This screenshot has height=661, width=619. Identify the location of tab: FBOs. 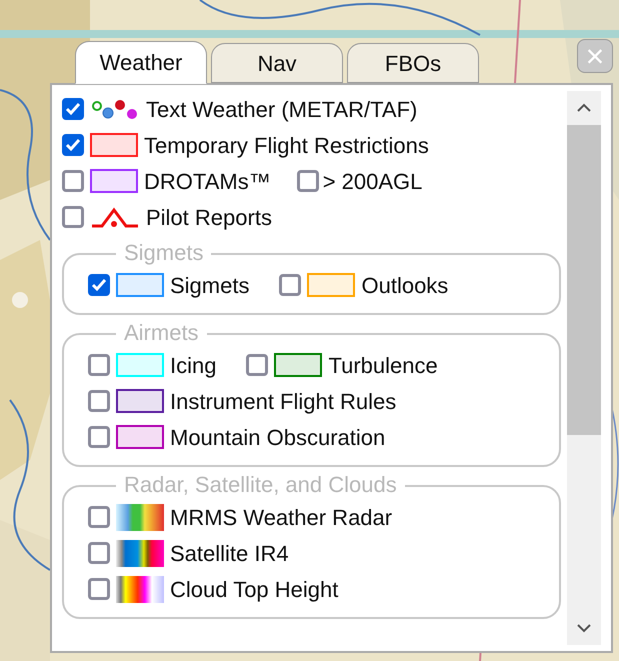
(413, 63).